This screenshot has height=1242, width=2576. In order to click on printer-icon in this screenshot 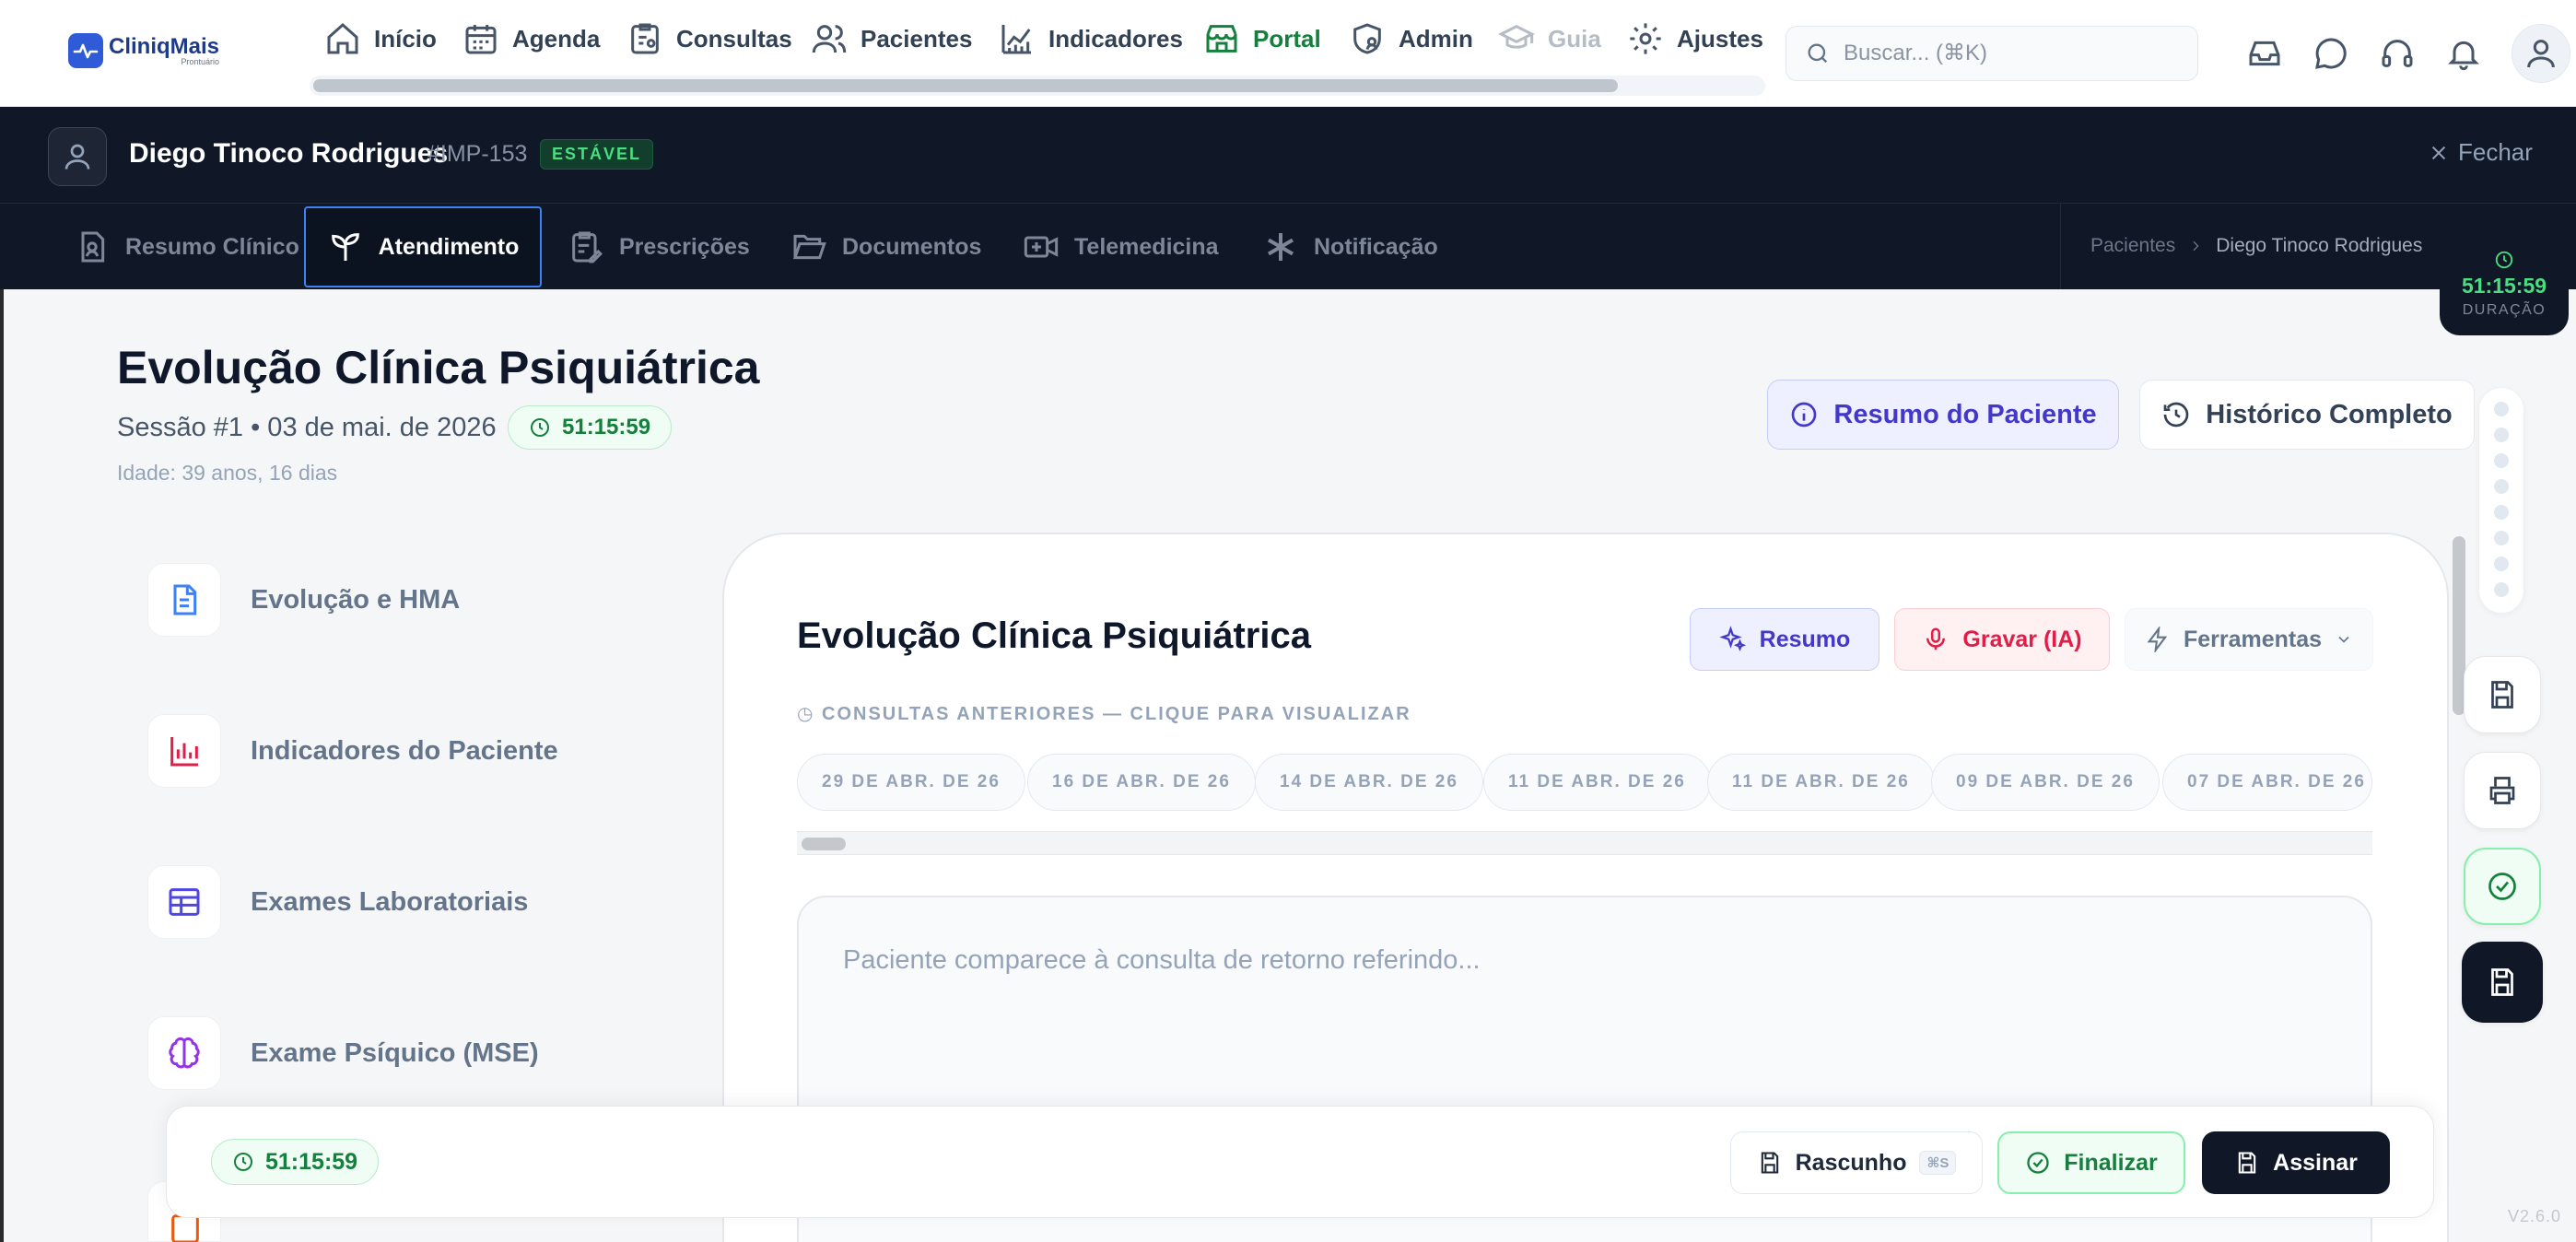, I will do `click(2502, 790)`.